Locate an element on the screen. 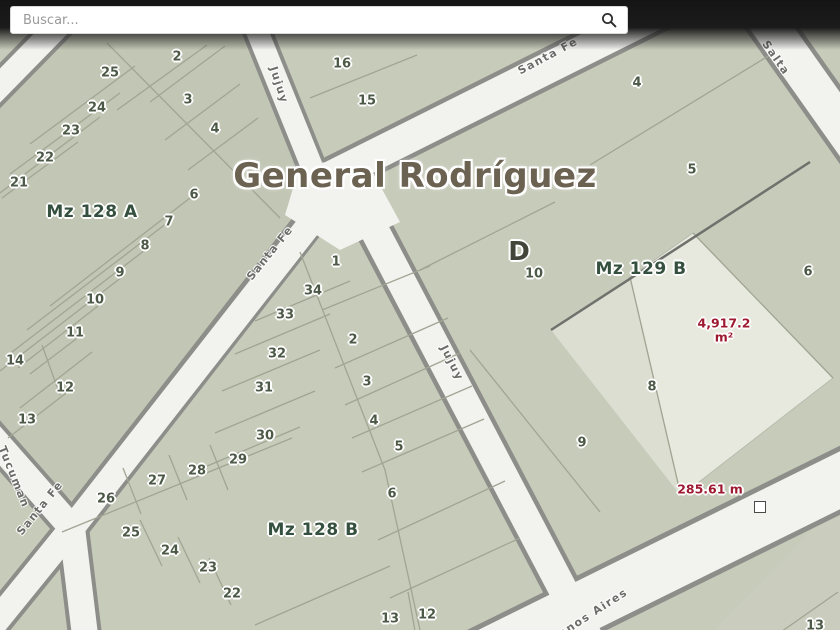 The height and width of the screenshot is (630, 840). search-box is located at coordinates (319, 20).